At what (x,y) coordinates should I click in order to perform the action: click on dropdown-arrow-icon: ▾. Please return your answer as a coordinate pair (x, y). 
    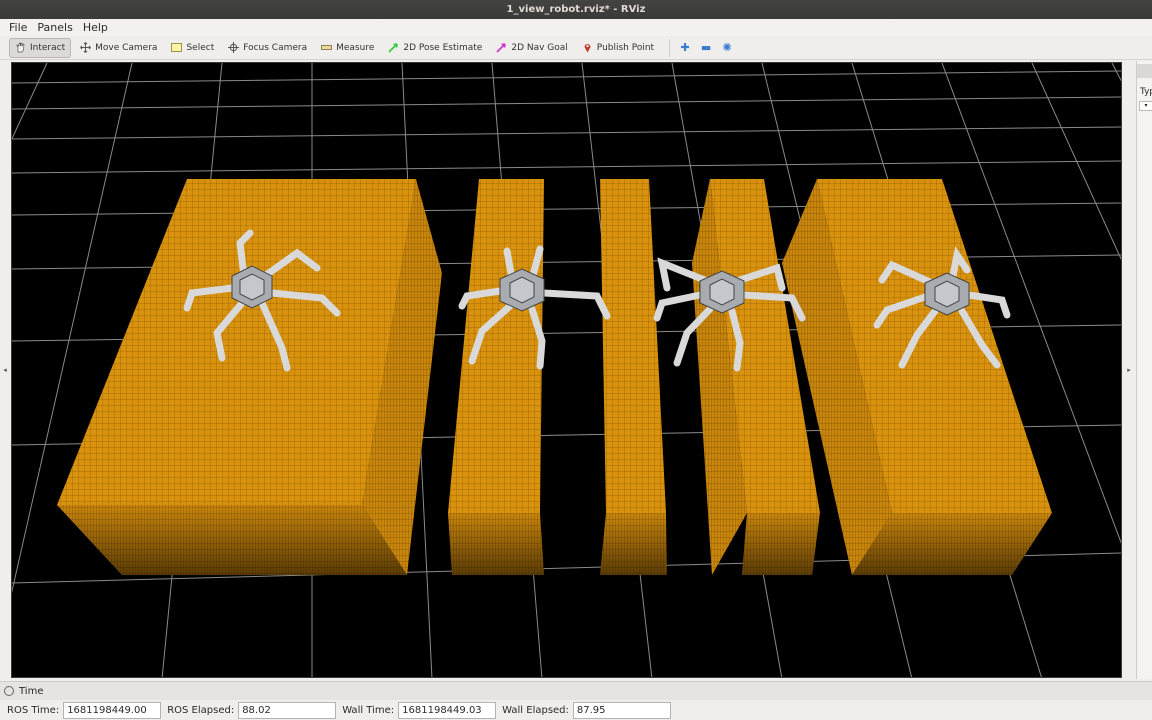
    Looking at the image, I should click on (1146, 105).